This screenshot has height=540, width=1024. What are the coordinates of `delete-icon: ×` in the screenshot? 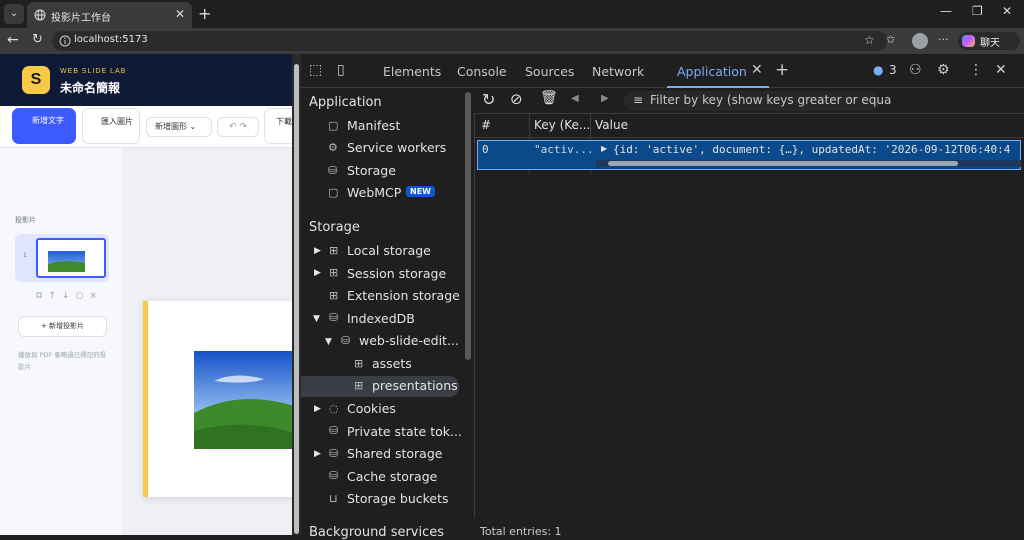 It's located at (96, 296).